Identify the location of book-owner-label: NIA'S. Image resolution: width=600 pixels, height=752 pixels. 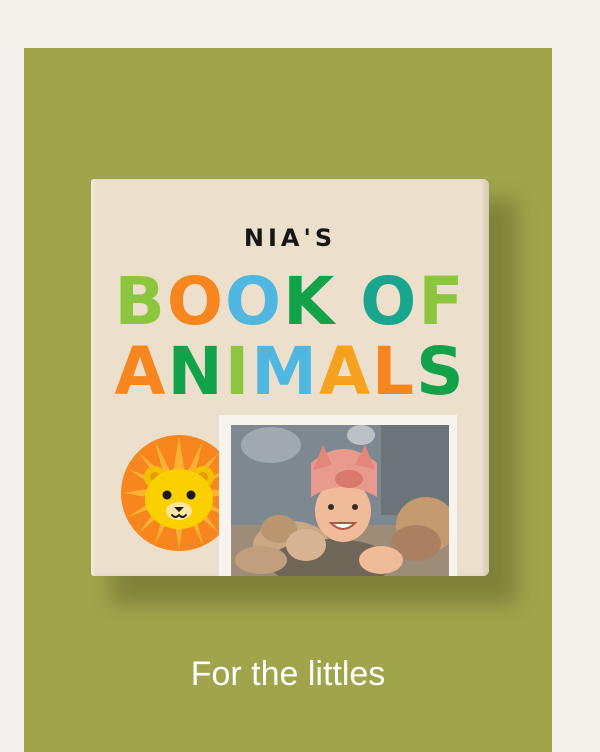
(290, 238).